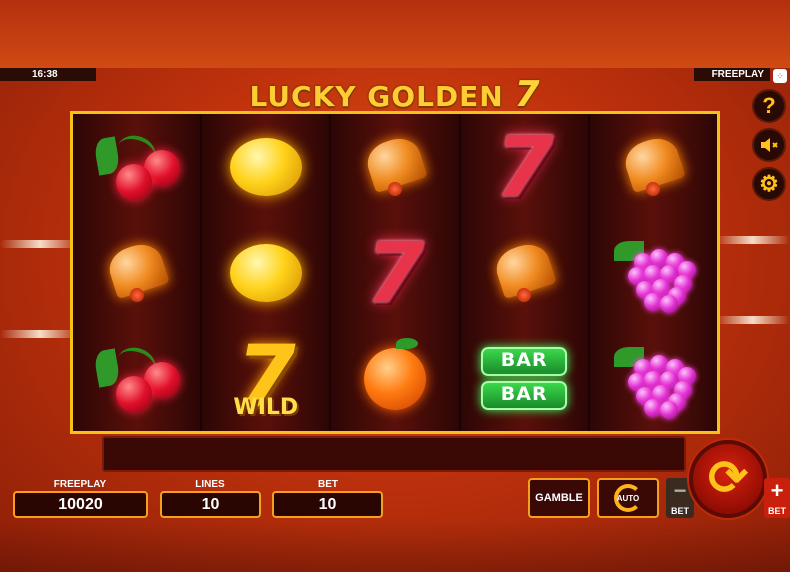 The height and width of the screenshot is (572, 790). What do you see at coordinates (210, 504) in the screenshot?
I see `lines-value: 10` at bounding box center [210, 504].